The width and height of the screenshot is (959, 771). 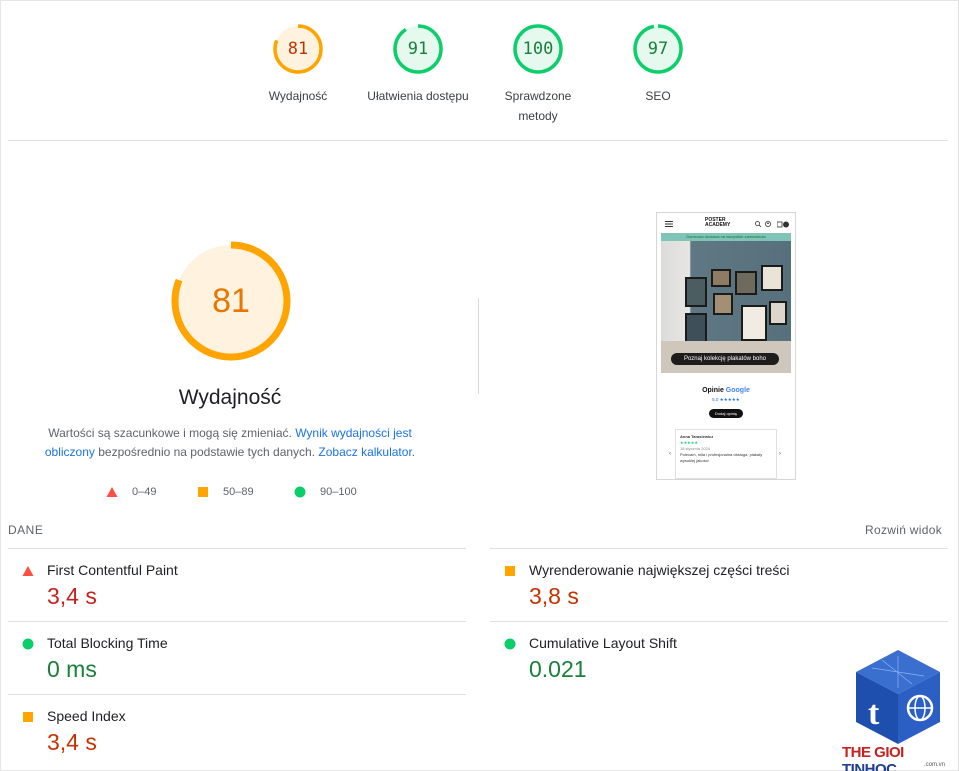 What do you see at coordinates (86, 716) in the screenshot?
I see `metric-name: Speed Index` at bounding box center [86, 716].